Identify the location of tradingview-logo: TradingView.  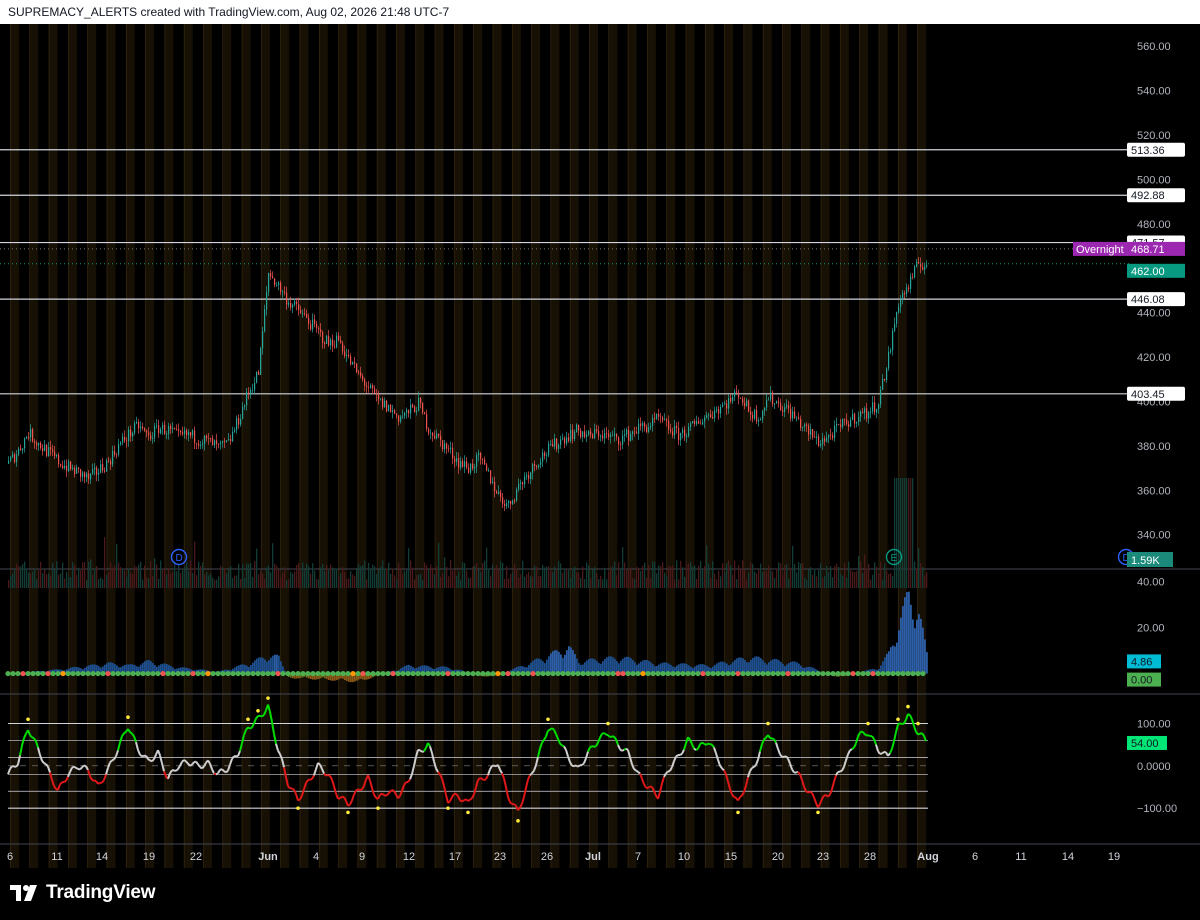
(83, 893).